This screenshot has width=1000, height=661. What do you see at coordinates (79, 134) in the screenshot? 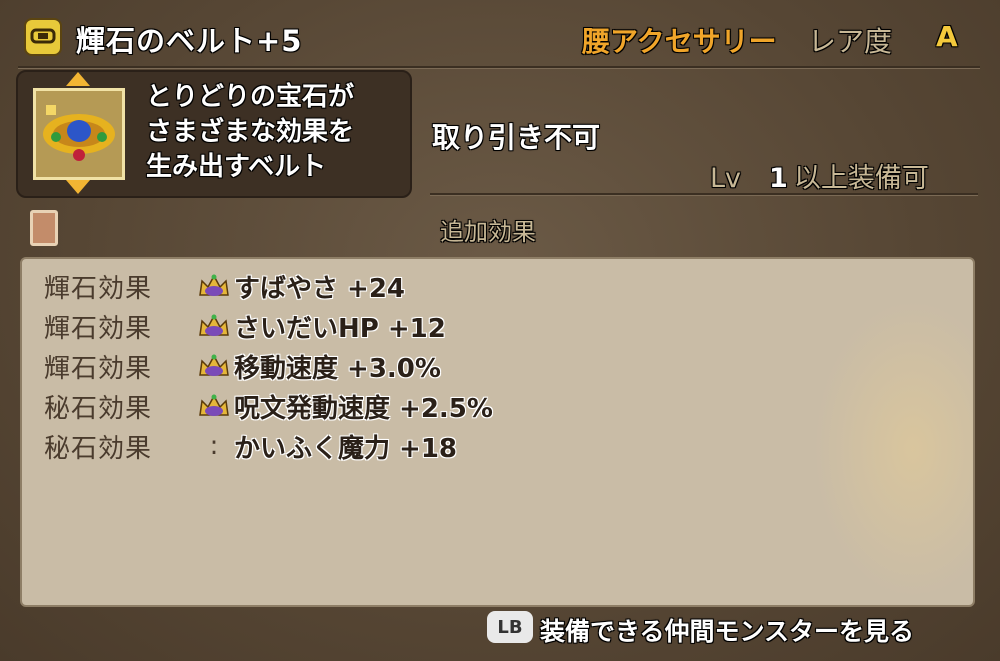
I see `belt-item-icon` at bounding box center [79, 134].